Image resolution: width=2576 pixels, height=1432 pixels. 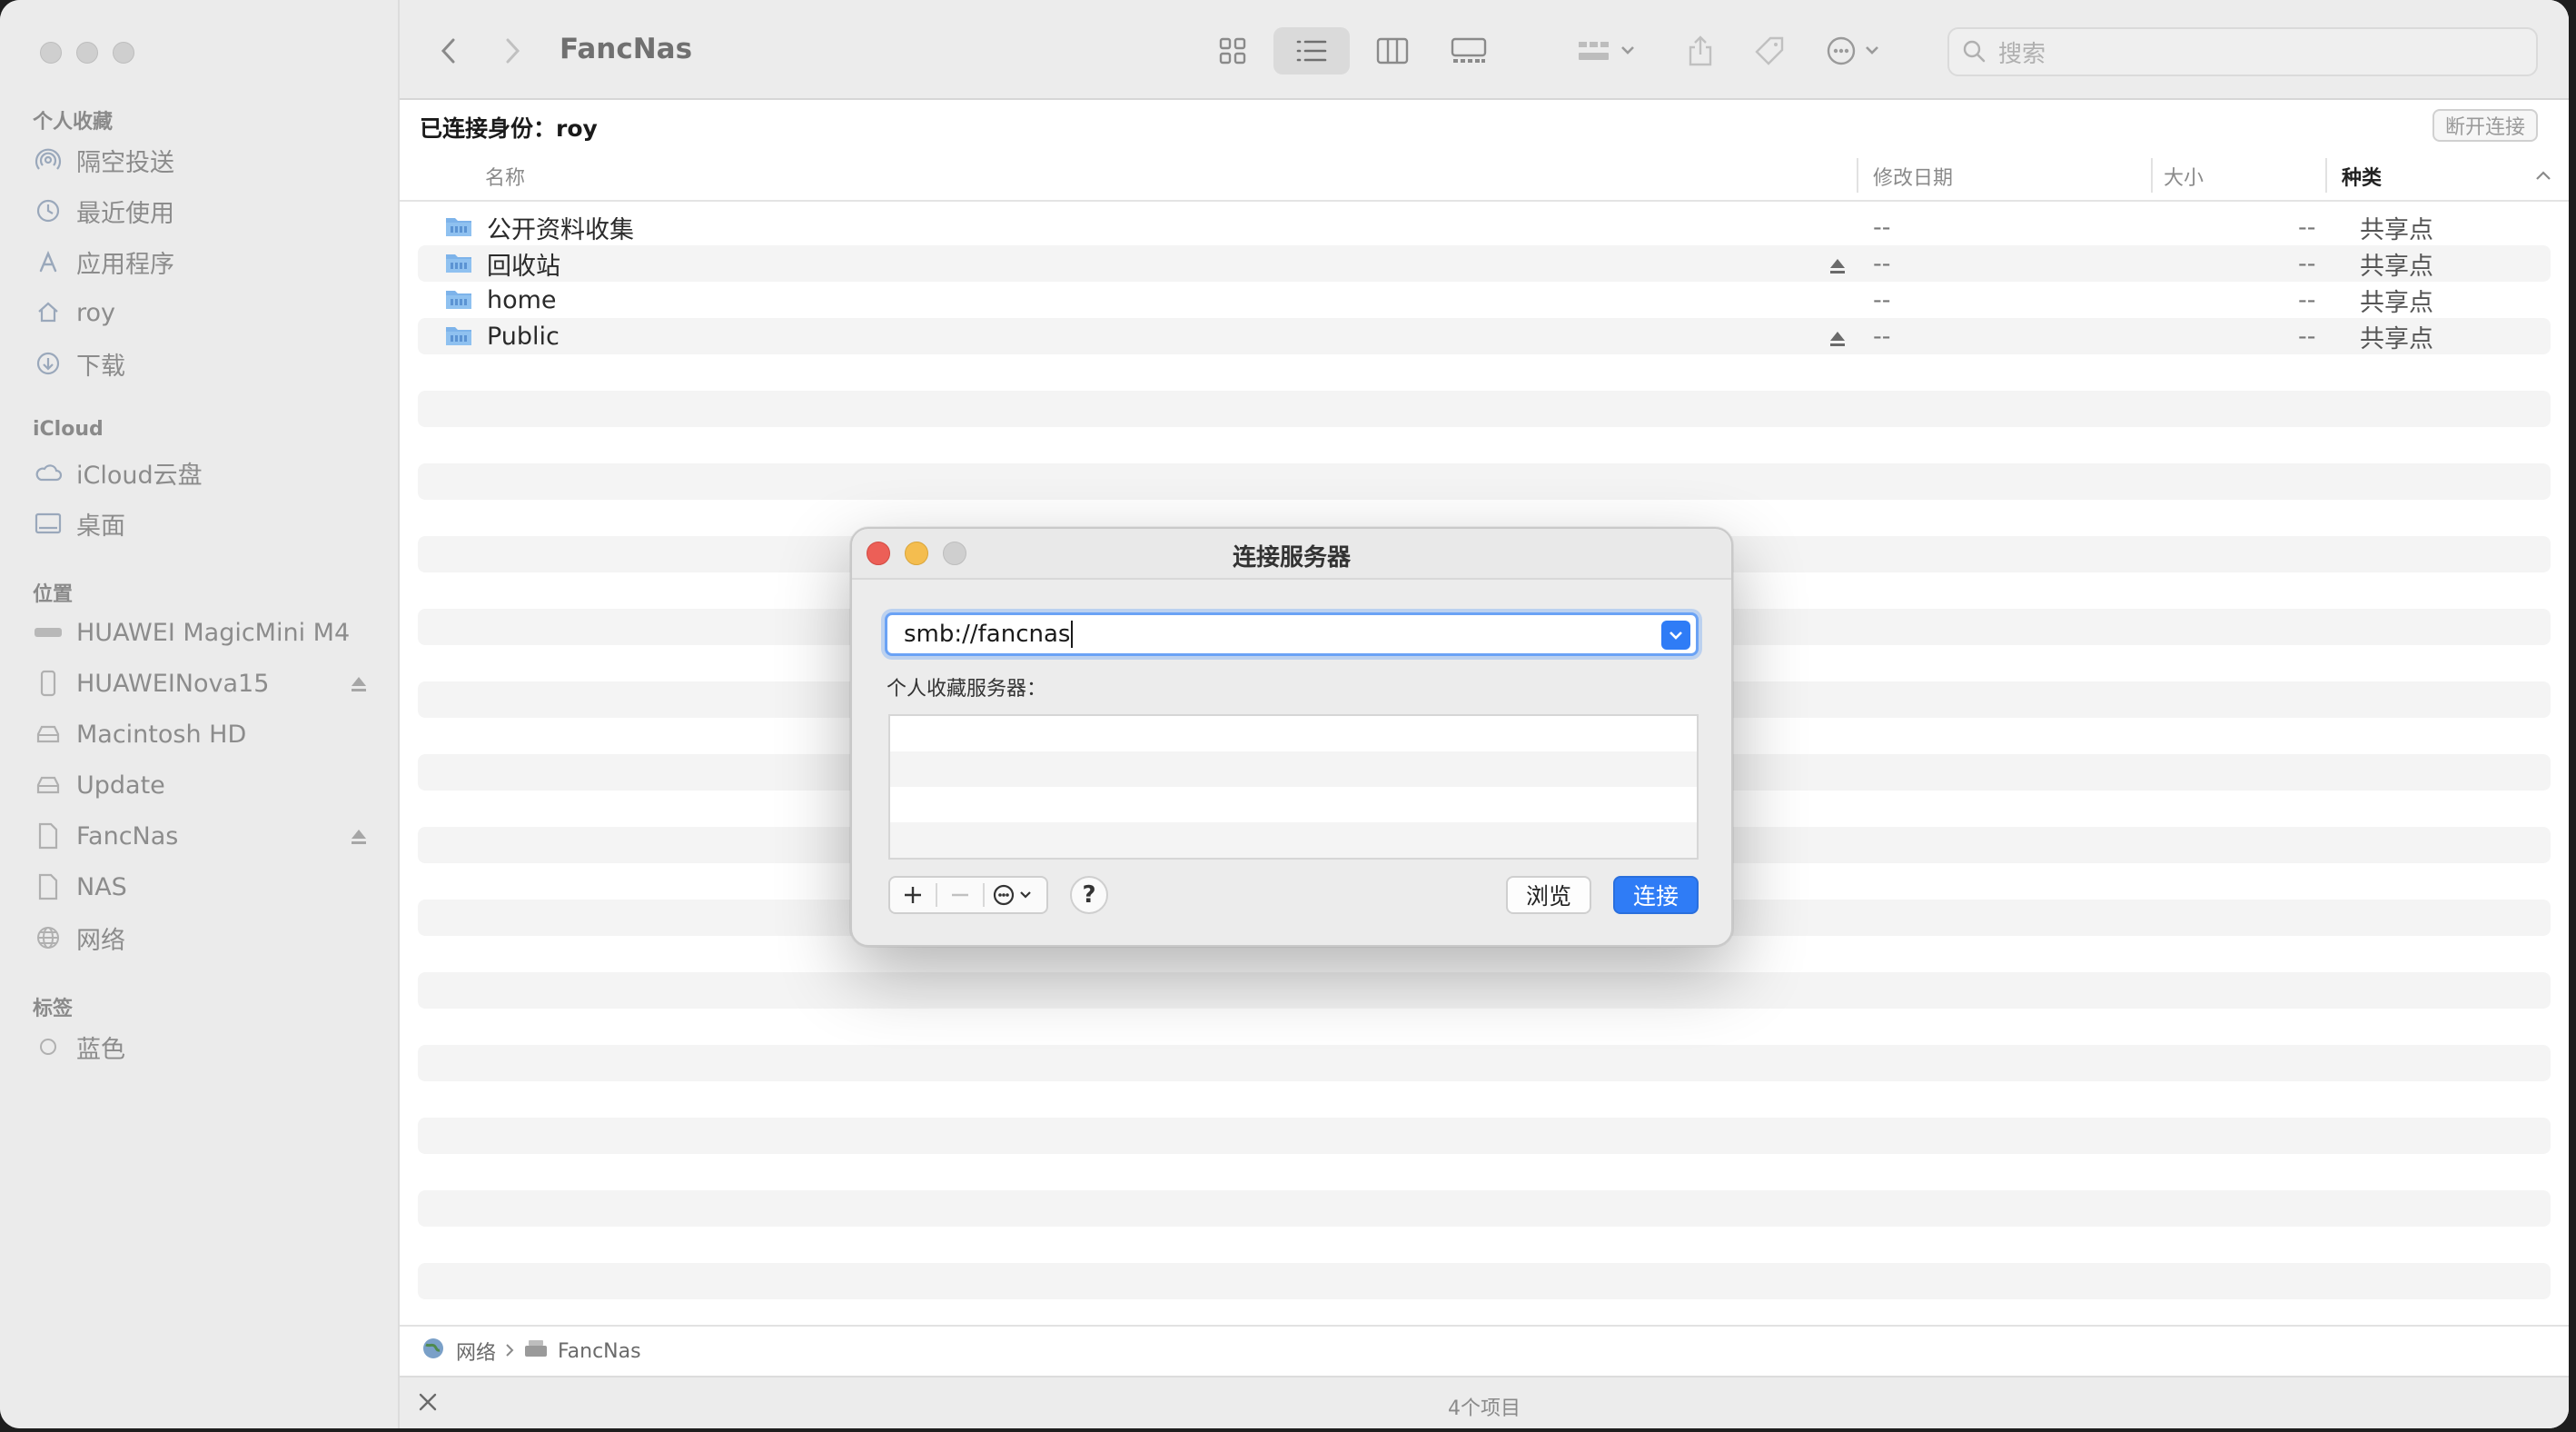 I want to click on chevron-left-icon, so click(x=448, y=51).